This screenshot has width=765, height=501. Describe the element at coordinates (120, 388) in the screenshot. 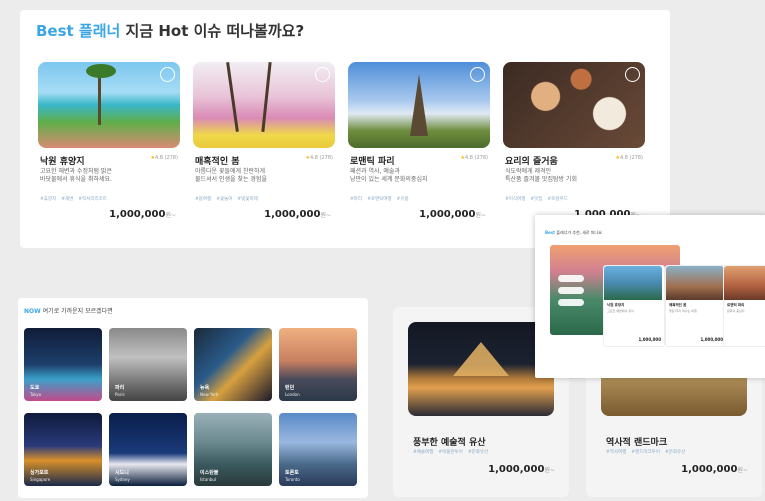

I see `tile-label: 파리` at that location.